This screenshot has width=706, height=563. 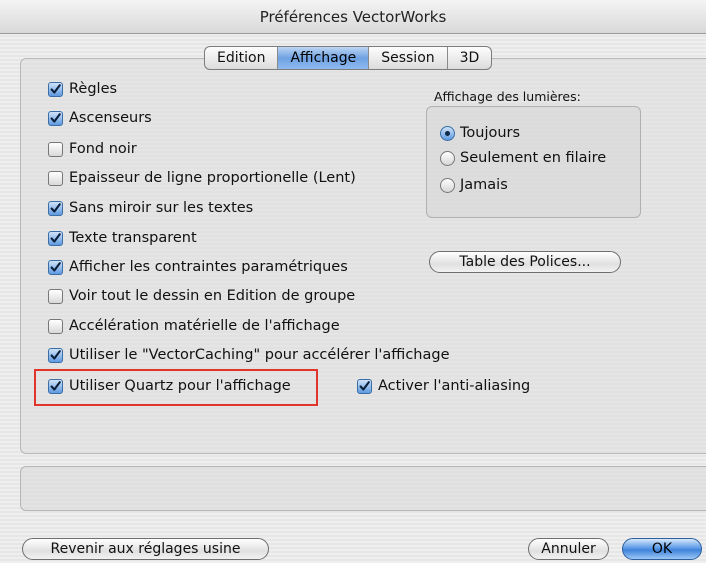 What do you see at coordinates (454, 386) in the screenshot?
I see `option-label: Activer l'anti-aliasing` at bounding box center [454, 386].